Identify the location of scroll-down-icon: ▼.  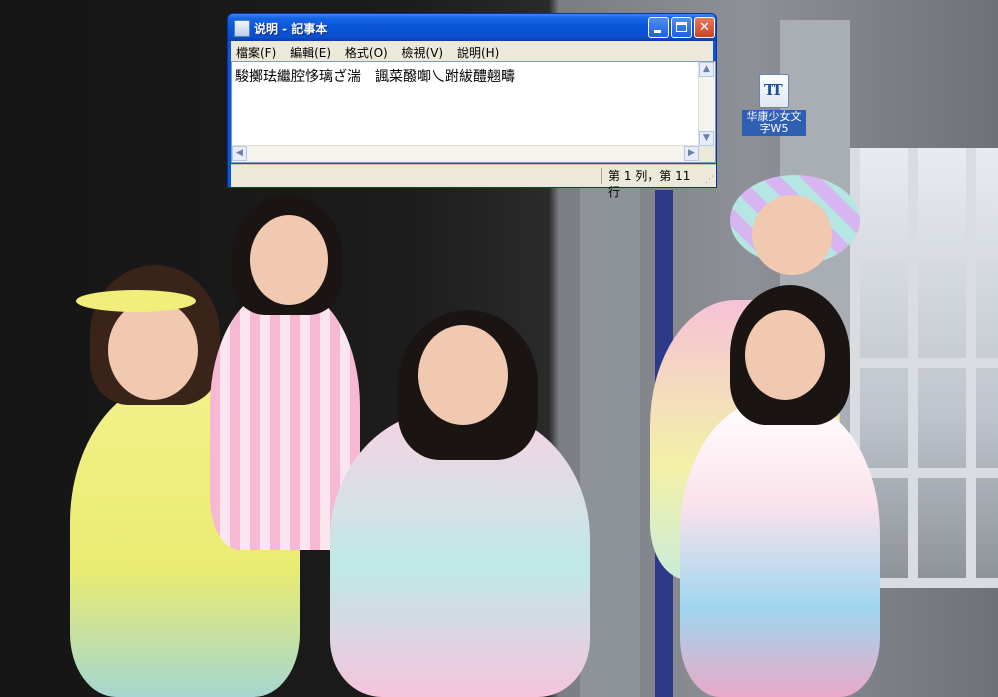
(706, 138).